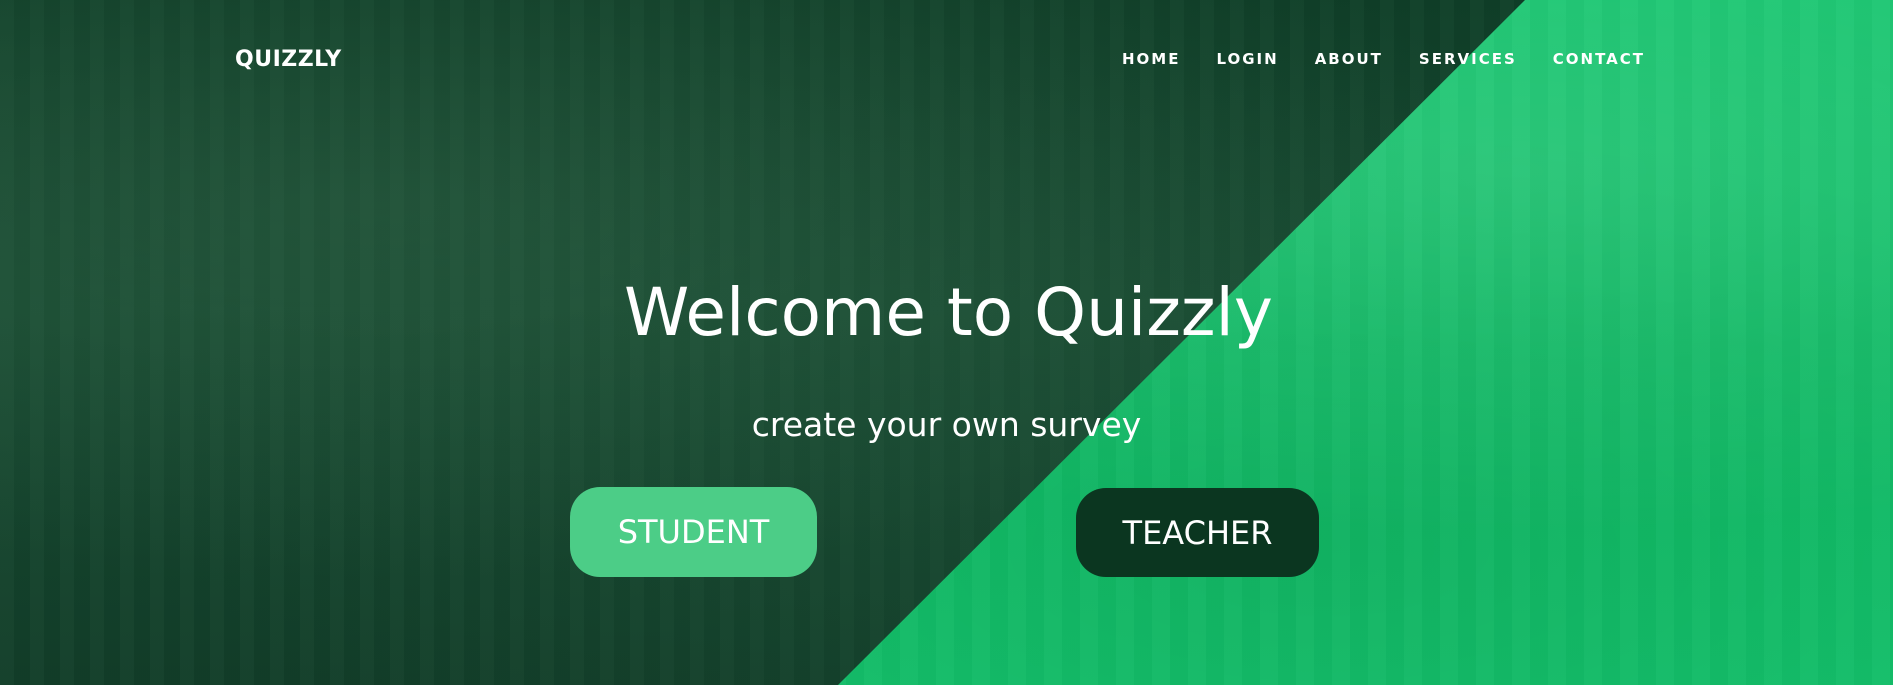 The image size is (1893, 685). I want to click on teacher-button: TEACHER, so click(1197, 532).